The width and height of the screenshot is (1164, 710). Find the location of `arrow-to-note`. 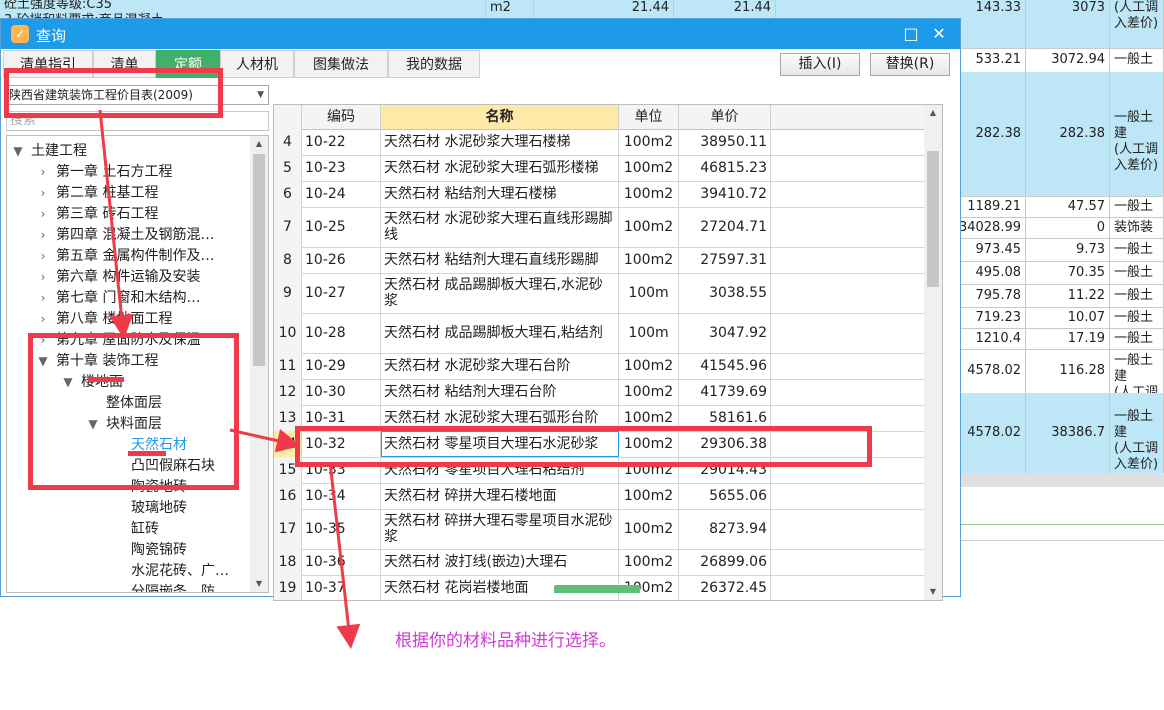

arrow-to-note is located at coordinates (344, 555).